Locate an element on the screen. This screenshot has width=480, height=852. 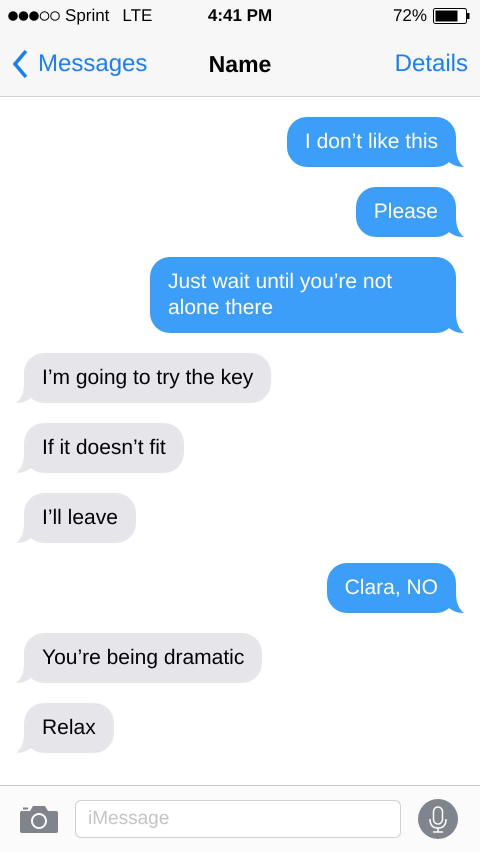
camera-icon is located at coordinates (39, 819).